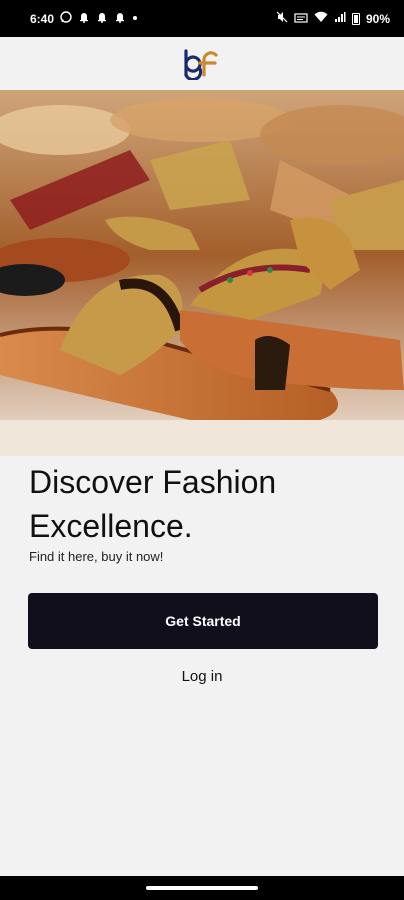 The height and width of the screenshot is (900, 404). What do you see at coordinates (66, 18) in the screenshot?
I see `whatsapp-icon` at bounding box center [66, 18].